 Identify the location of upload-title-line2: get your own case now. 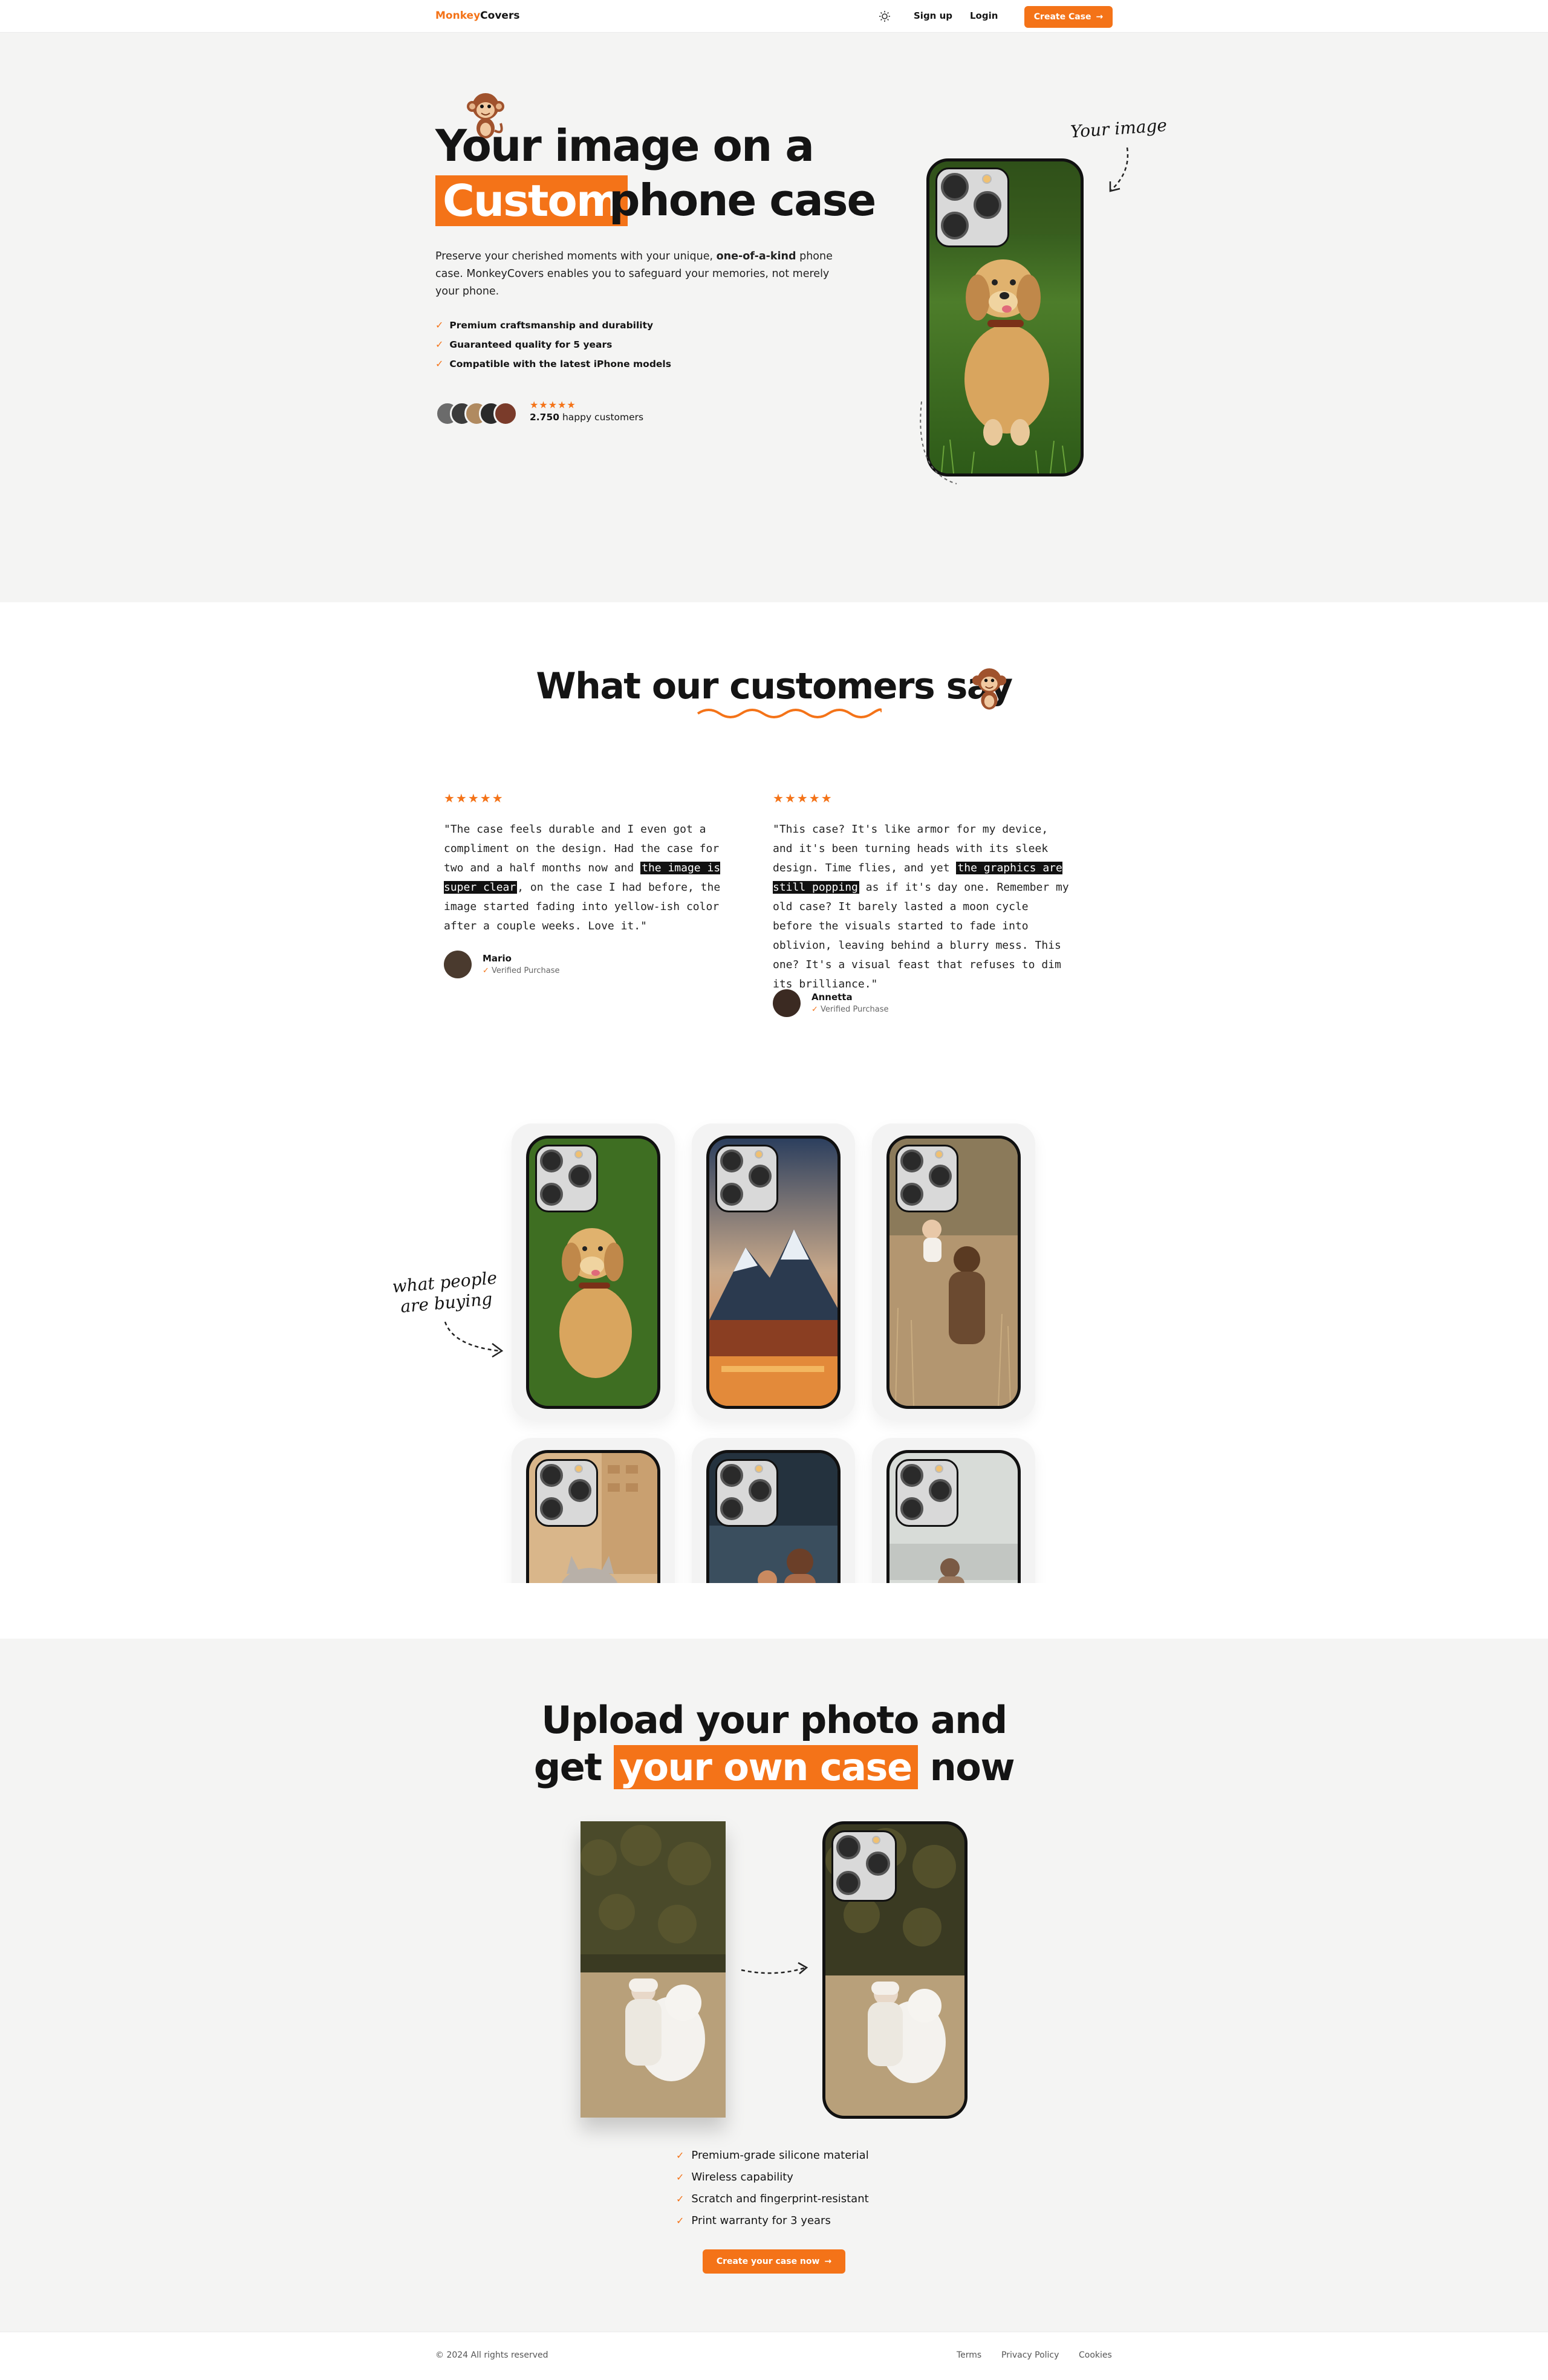
(774, 1767).